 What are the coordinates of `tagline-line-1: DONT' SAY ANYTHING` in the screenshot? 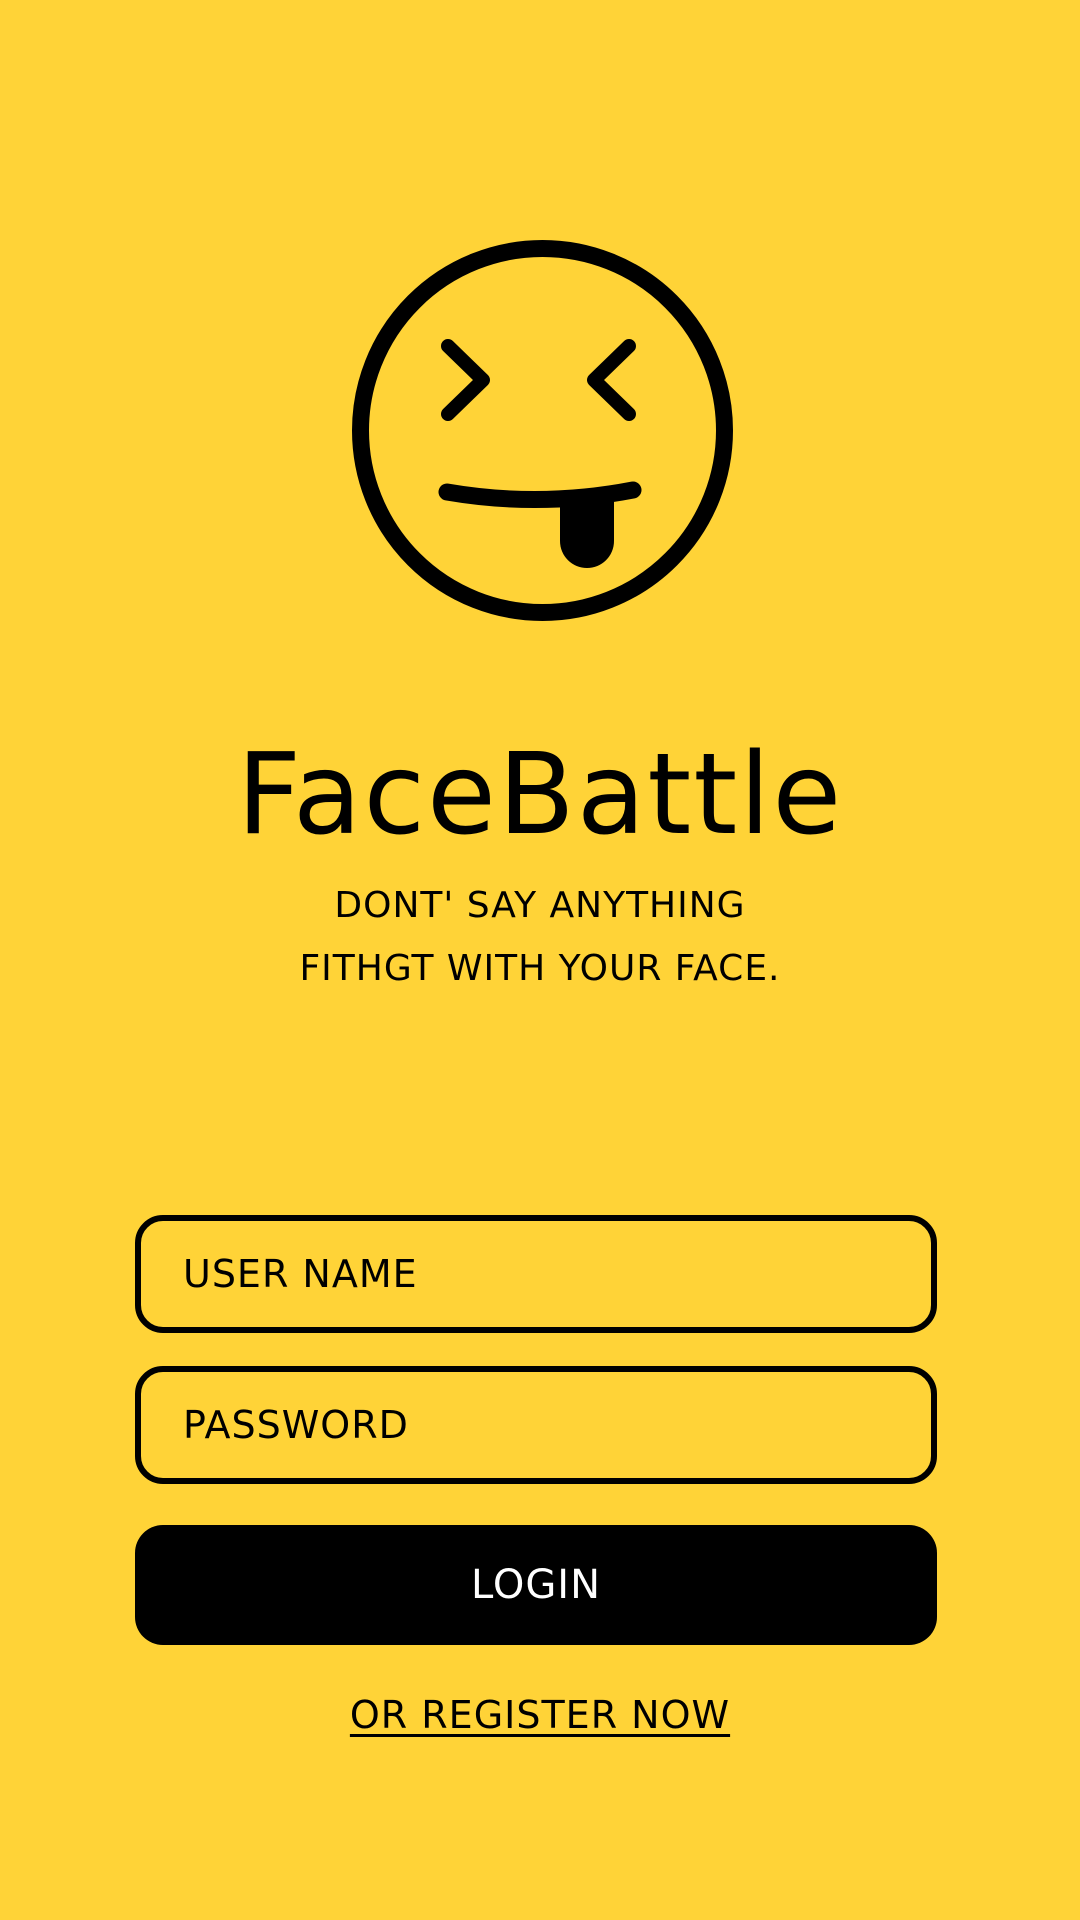 It's located at (540, 905).